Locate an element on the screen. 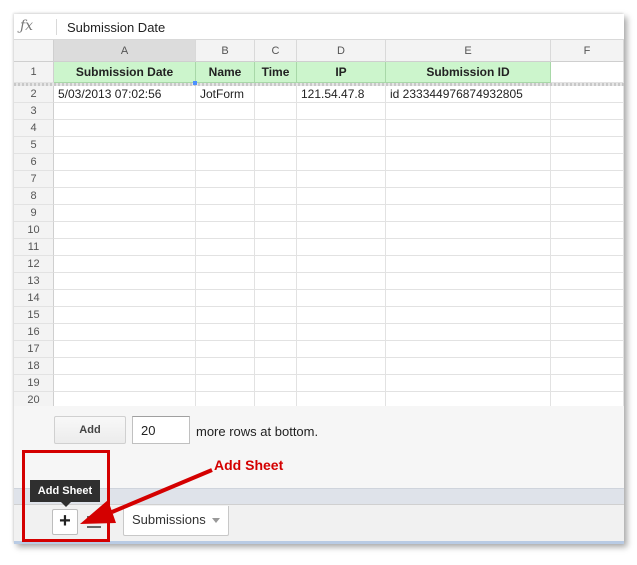 The height and width of the screenshot is (565, 637). annotation-arrow-icon is located at coordinates (146, 496).